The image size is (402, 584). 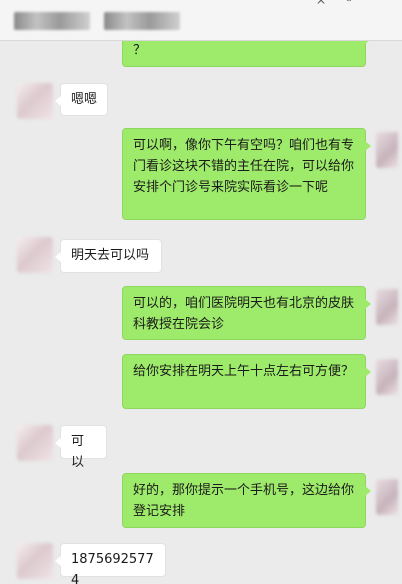 What do you see at coordinates (140, 50) in the screenshot?
I see `message-text: ？` at bounding box center [140, 50].